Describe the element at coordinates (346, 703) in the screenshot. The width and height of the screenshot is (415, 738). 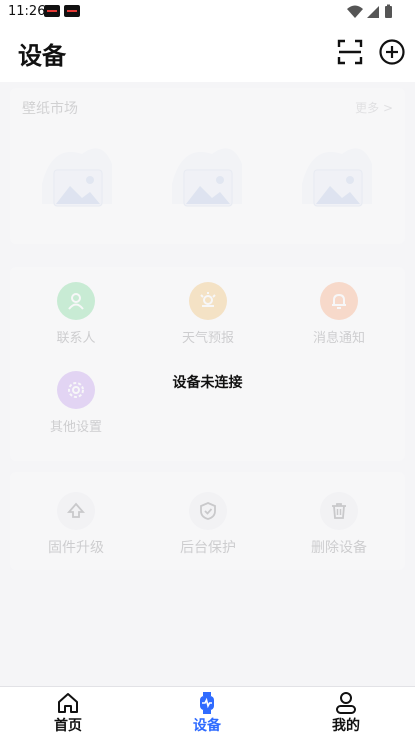
I see `profile-icon` at that location.